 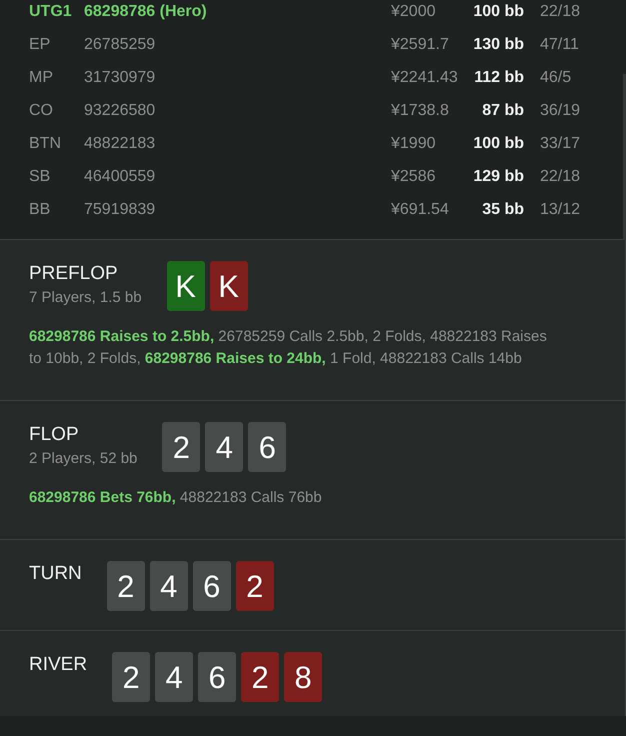 I want to click on stack-bb: 112 bb, so click(x=499, y=78).